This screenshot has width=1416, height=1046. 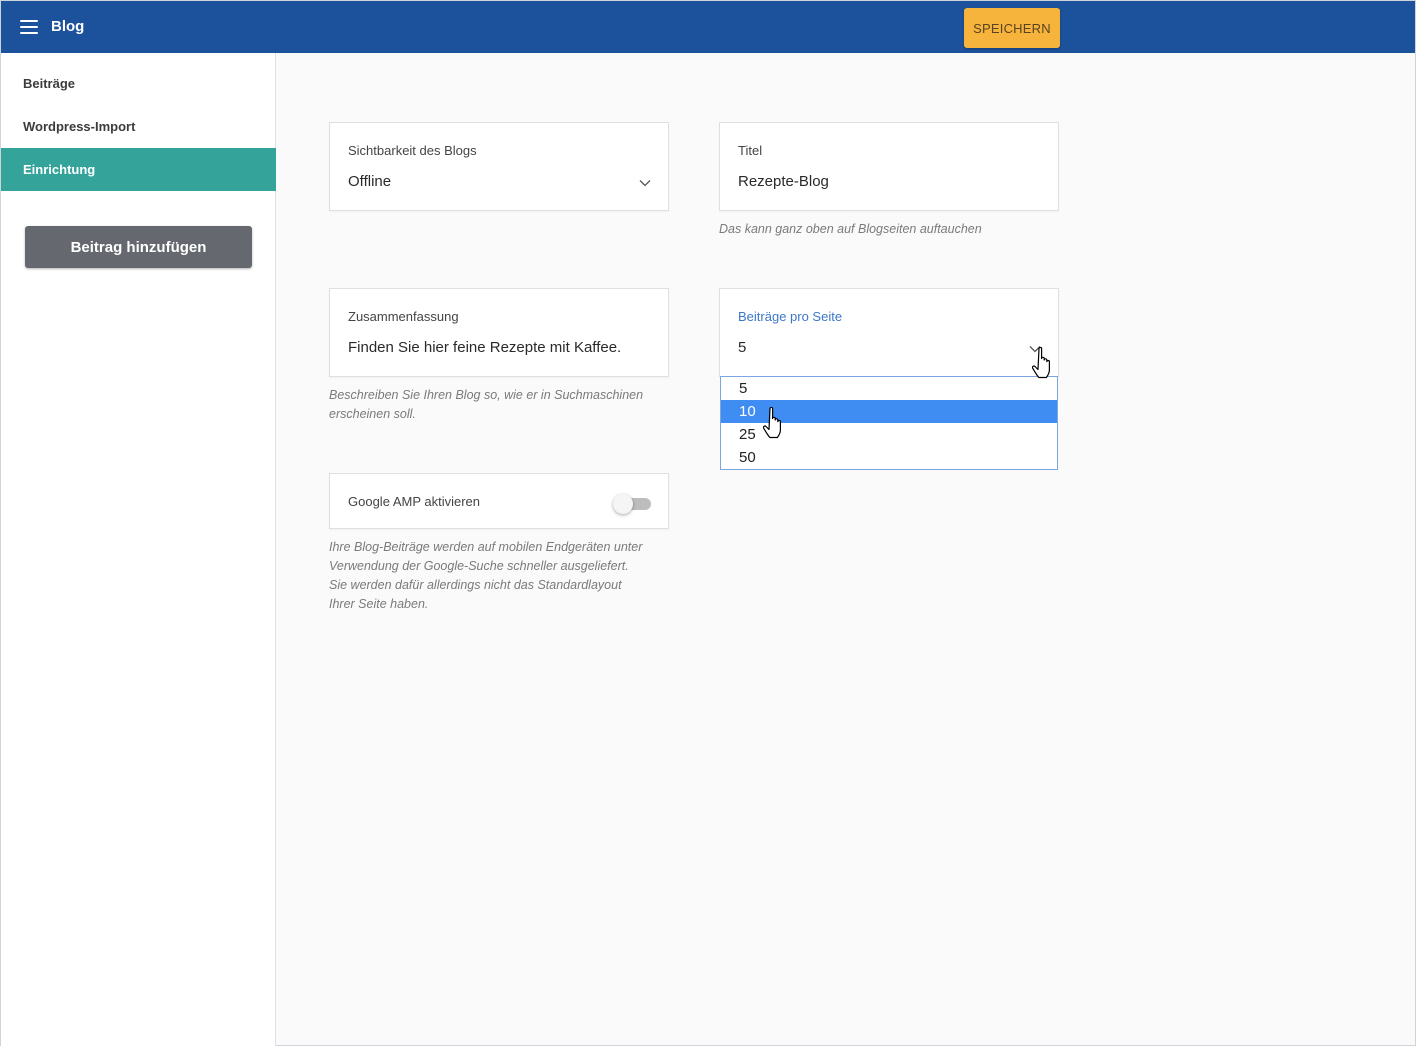 I want to click on amp-setting: Google AMP aktivieren, so click(x=499, y=501).